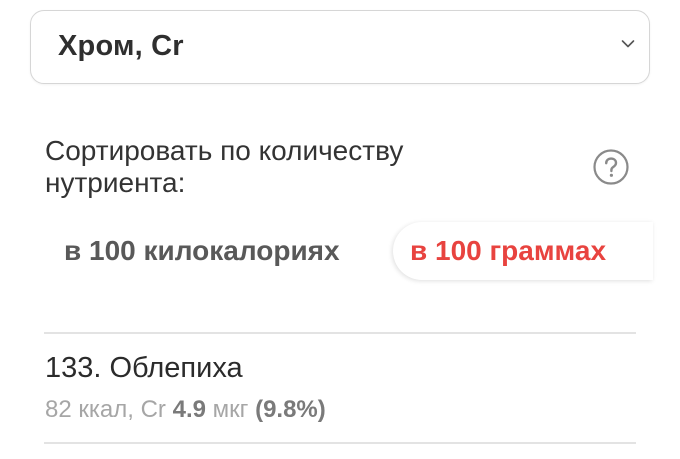 The image size is (680, 459). Describe the element at coordinates (628, 44) in the screenshot. I see `chevron-down-icon` at that location.